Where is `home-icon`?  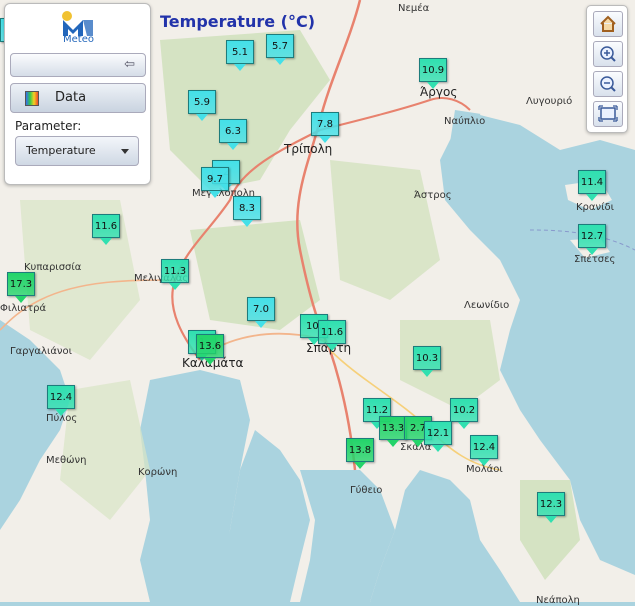
home-icon is located at coordinates (608, 23).